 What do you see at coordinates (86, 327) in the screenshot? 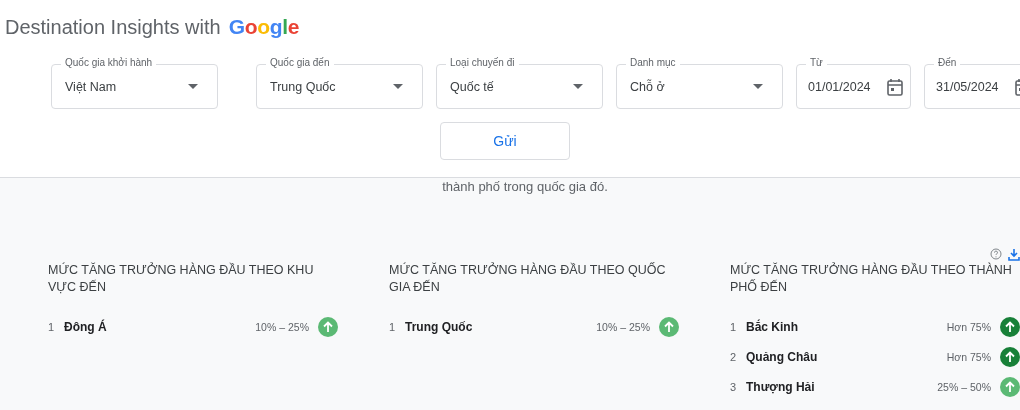
I see `destination-name: Đông Á` at bounding box center [86, 327].